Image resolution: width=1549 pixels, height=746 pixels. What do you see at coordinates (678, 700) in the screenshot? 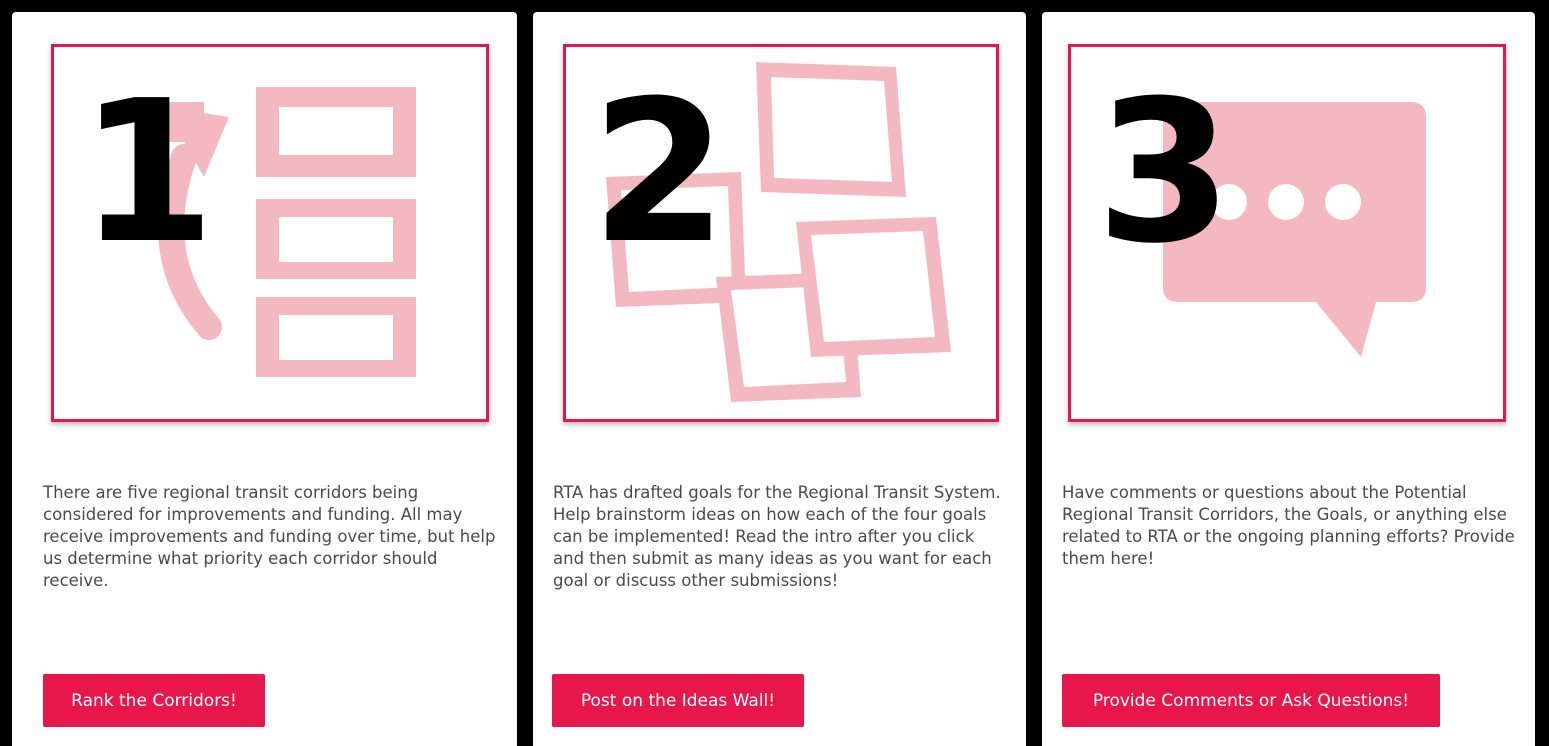
I see `post-ideas-wall-button: Post on the Ideas Wall!` at bounding box center [678, 700].